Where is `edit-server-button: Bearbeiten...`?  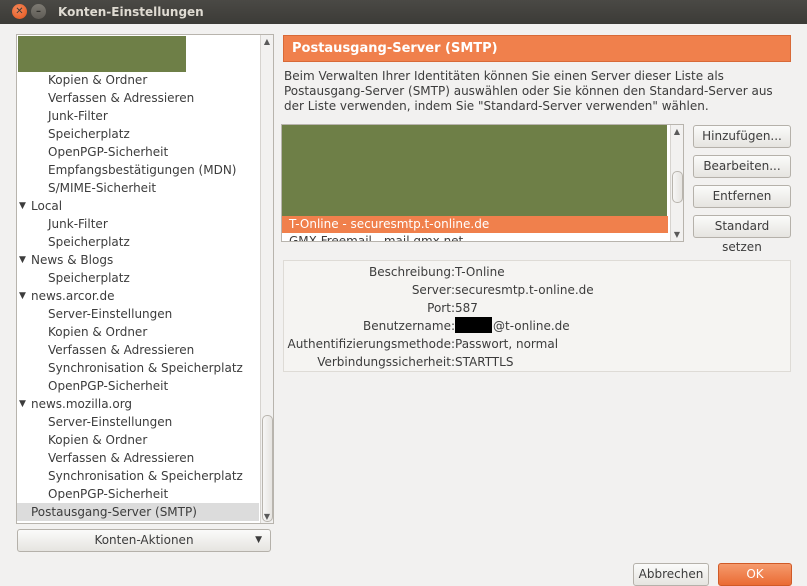 edit-server-button: Bearbeiten... is located at coordinates (742, 166).